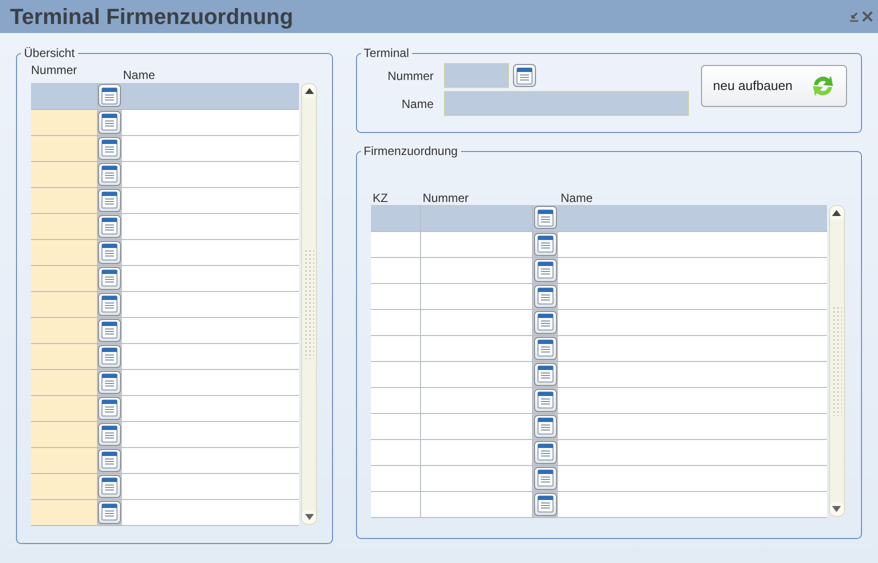 The height and width of the screenshot is (563, 878). Describe the element at coordinates (417, 104) in the screenshot. I see `field-label: Name` at that location.